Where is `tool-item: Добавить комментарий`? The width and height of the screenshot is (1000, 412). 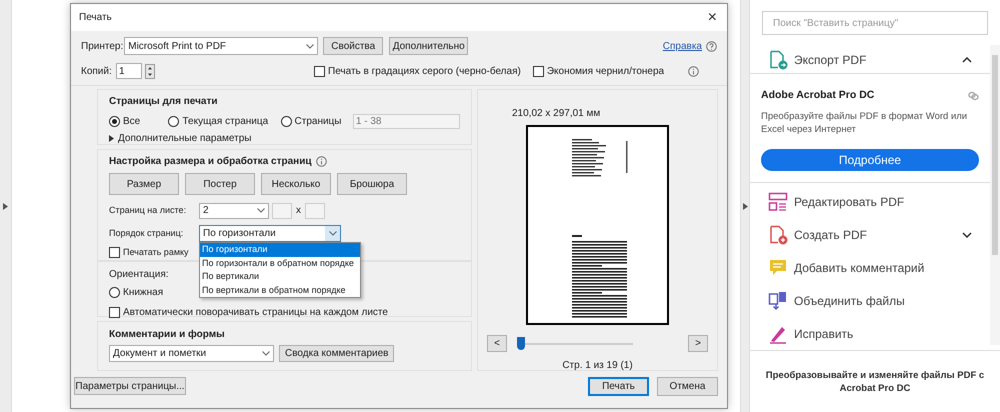
tool-item: Добавить комментарий is located at coordinates (870, 267).